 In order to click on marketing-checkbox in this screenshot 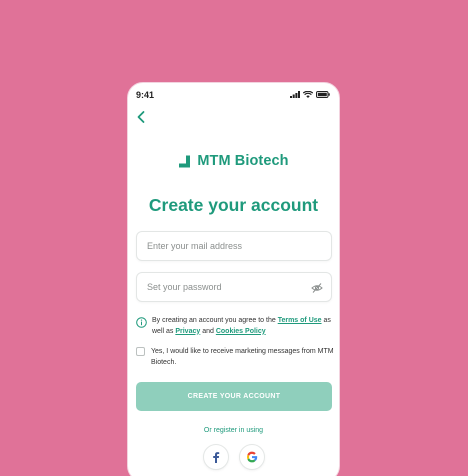, I will do `click(140, 351)`.